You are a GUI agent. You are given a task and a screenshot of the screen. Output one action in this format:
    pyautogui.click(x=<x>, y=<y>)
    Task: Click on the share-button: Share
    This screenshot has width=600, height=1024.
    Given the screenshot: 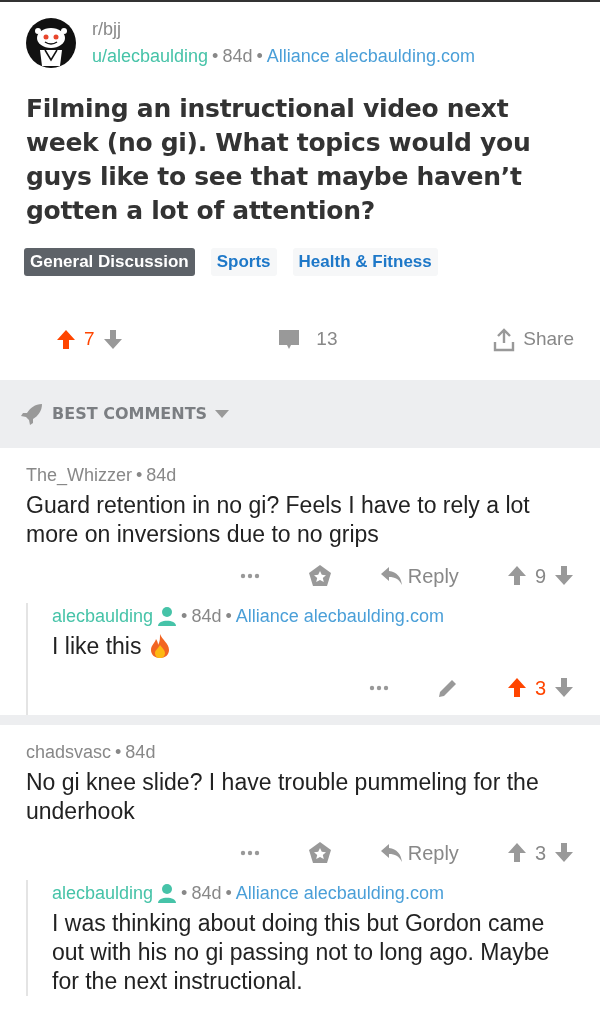 What is the action you would take?
    pyautogui.click(x=533, y=339)
    